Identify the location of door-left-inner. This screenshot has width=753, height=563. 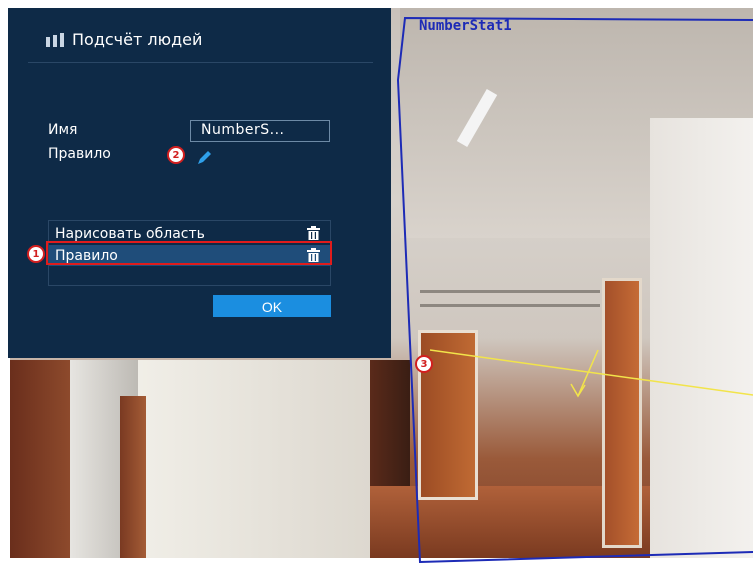
(133, 477).